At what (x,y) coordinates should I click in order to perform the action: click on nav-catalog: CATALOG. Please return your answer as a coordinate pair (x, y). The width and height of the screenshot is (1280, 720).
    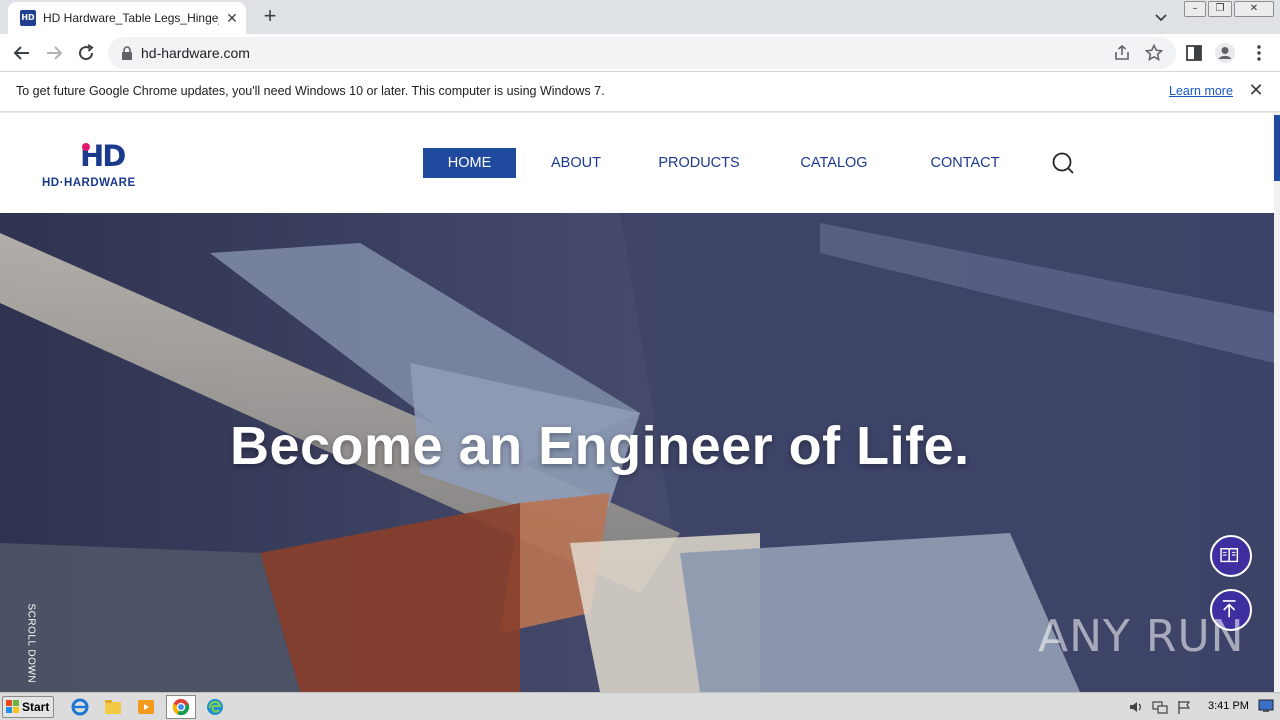
    Looking at the image, I should click on (834, 163).